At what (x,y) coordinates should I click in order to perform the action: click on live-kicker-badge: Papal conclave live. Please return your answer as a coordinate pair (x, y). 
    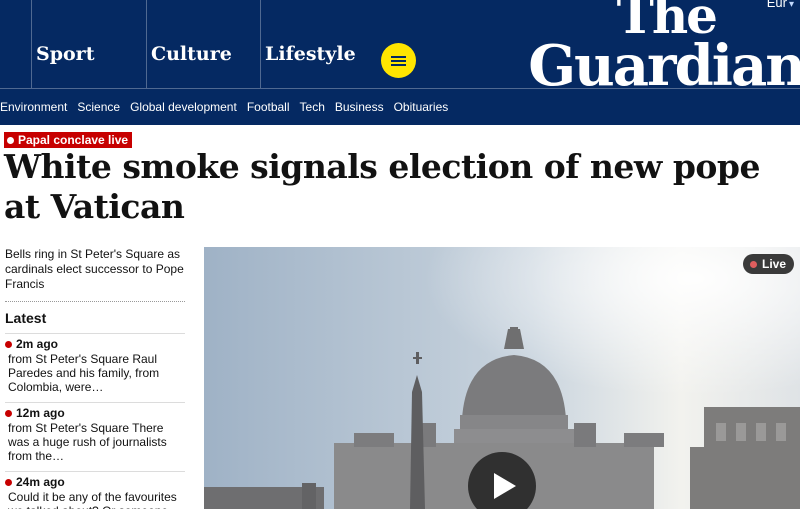
    Looking at the image, I should click on (68, 140).